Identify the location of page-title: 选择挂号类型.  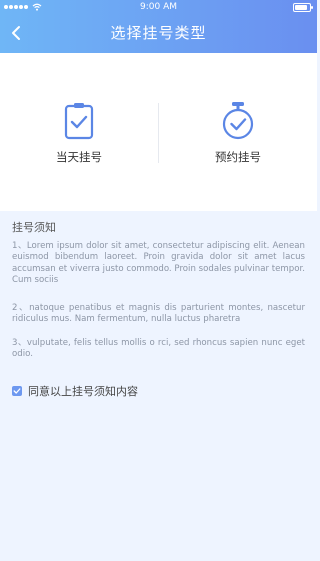
(158, 33).